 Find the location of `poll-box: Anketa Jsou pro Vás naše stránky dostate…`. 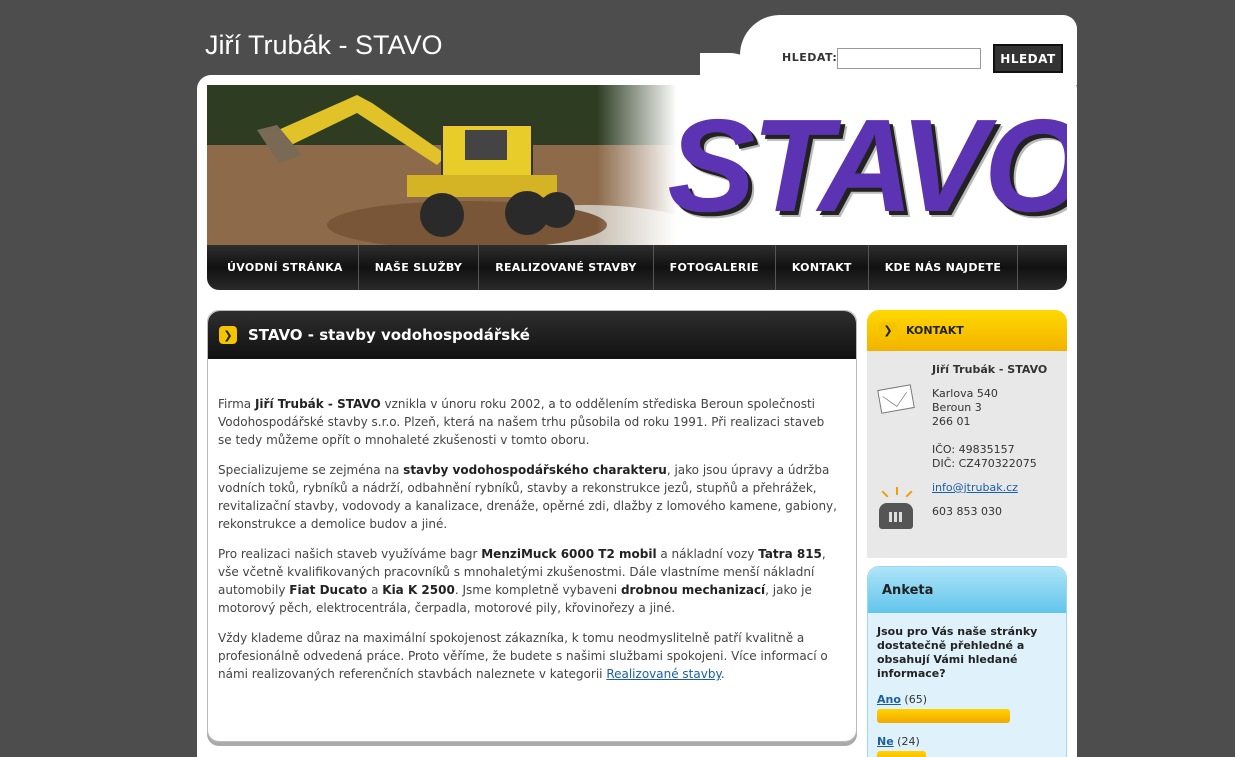

poll-box: Anketa Jsou pro Vás naše stránky dostate… is located at coordinates (967, 661).